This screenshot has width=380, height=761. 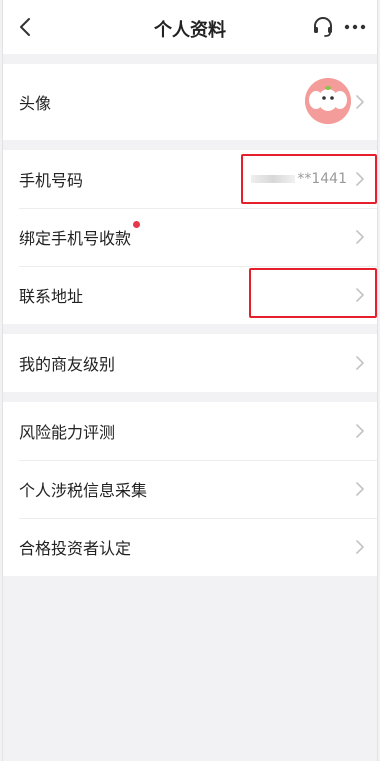 I want to click on row-label-text: 绑定手机号收款, so click(x=75, y=238).